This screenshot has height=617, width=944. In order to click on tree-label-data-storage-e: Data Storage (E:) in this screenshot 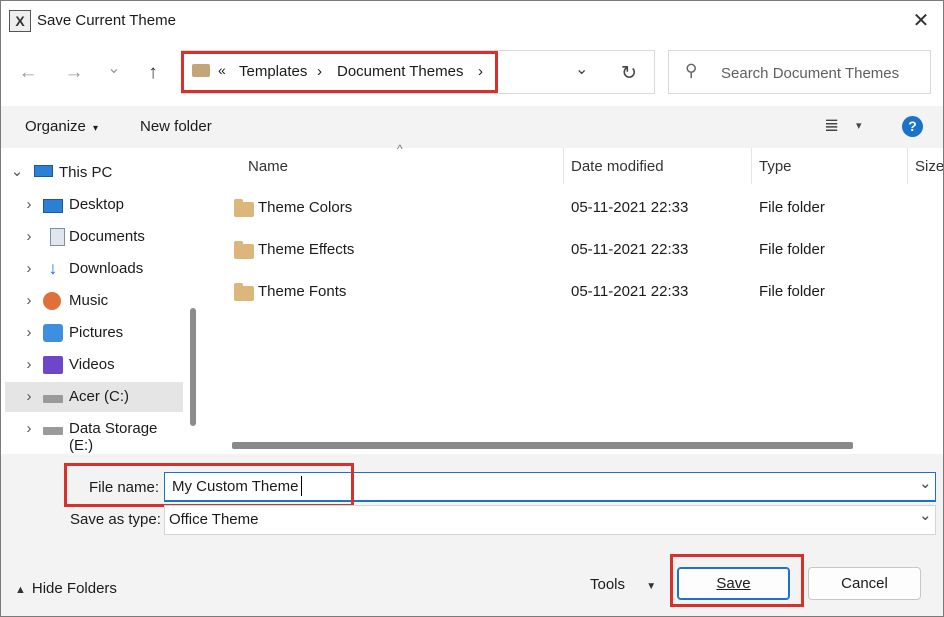, I will do `click(113, 437)`.